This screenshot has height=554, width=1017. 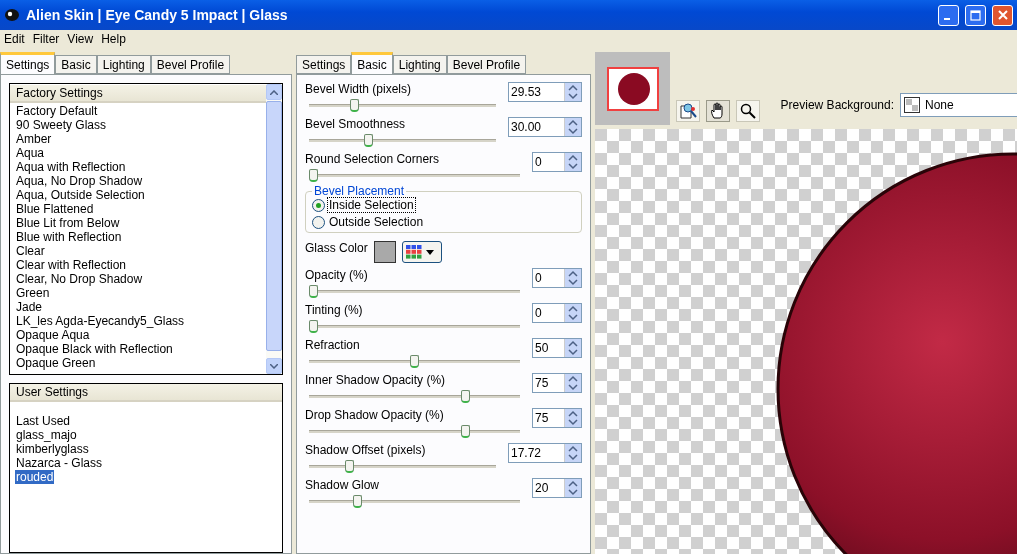 I want to click on slider-label: Shadow Offset (pixels), so click(x=365, y=450).